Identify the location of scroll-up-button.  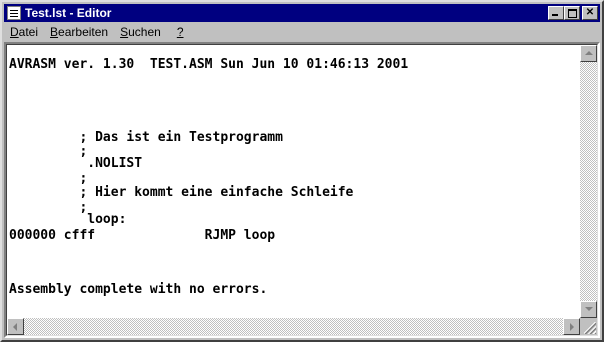
(588, 53).